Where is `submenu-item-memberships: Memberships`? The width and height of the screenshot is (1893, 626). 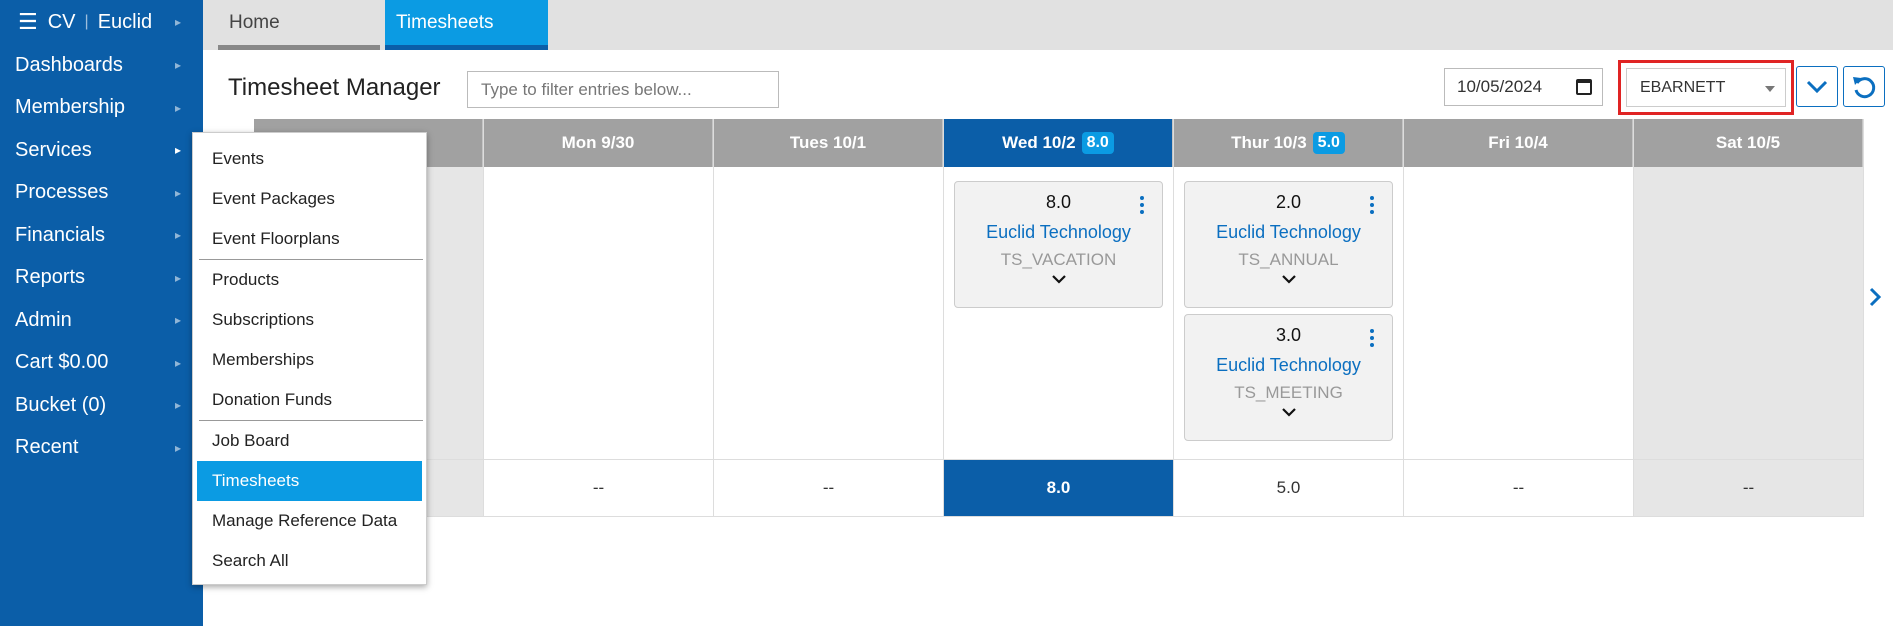 submenu-item-memberships: Memberships is located at coordinates (309, 360).